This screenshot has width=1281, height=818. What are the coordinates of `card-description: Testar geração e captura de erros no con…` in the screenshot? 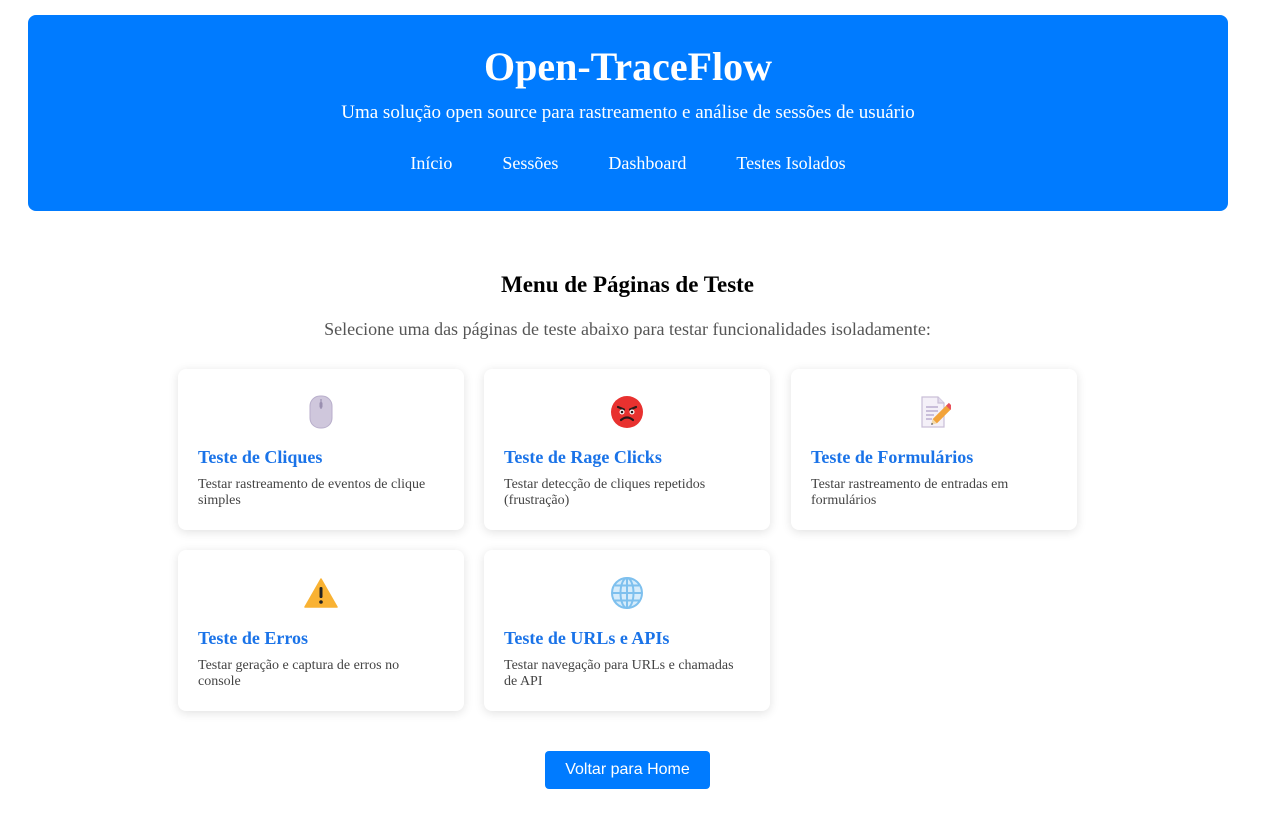 It's located at (299, 673).